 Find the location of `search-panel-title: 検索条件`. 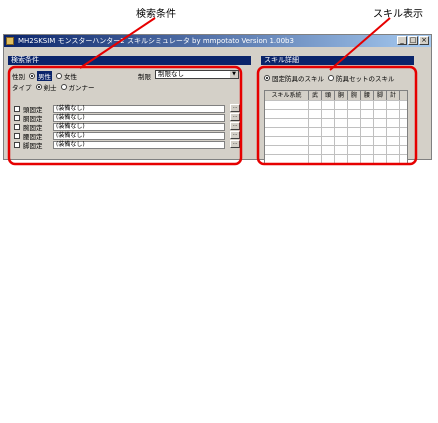

search-panel-title: 検索条件 is located at coordinates (129, 60).